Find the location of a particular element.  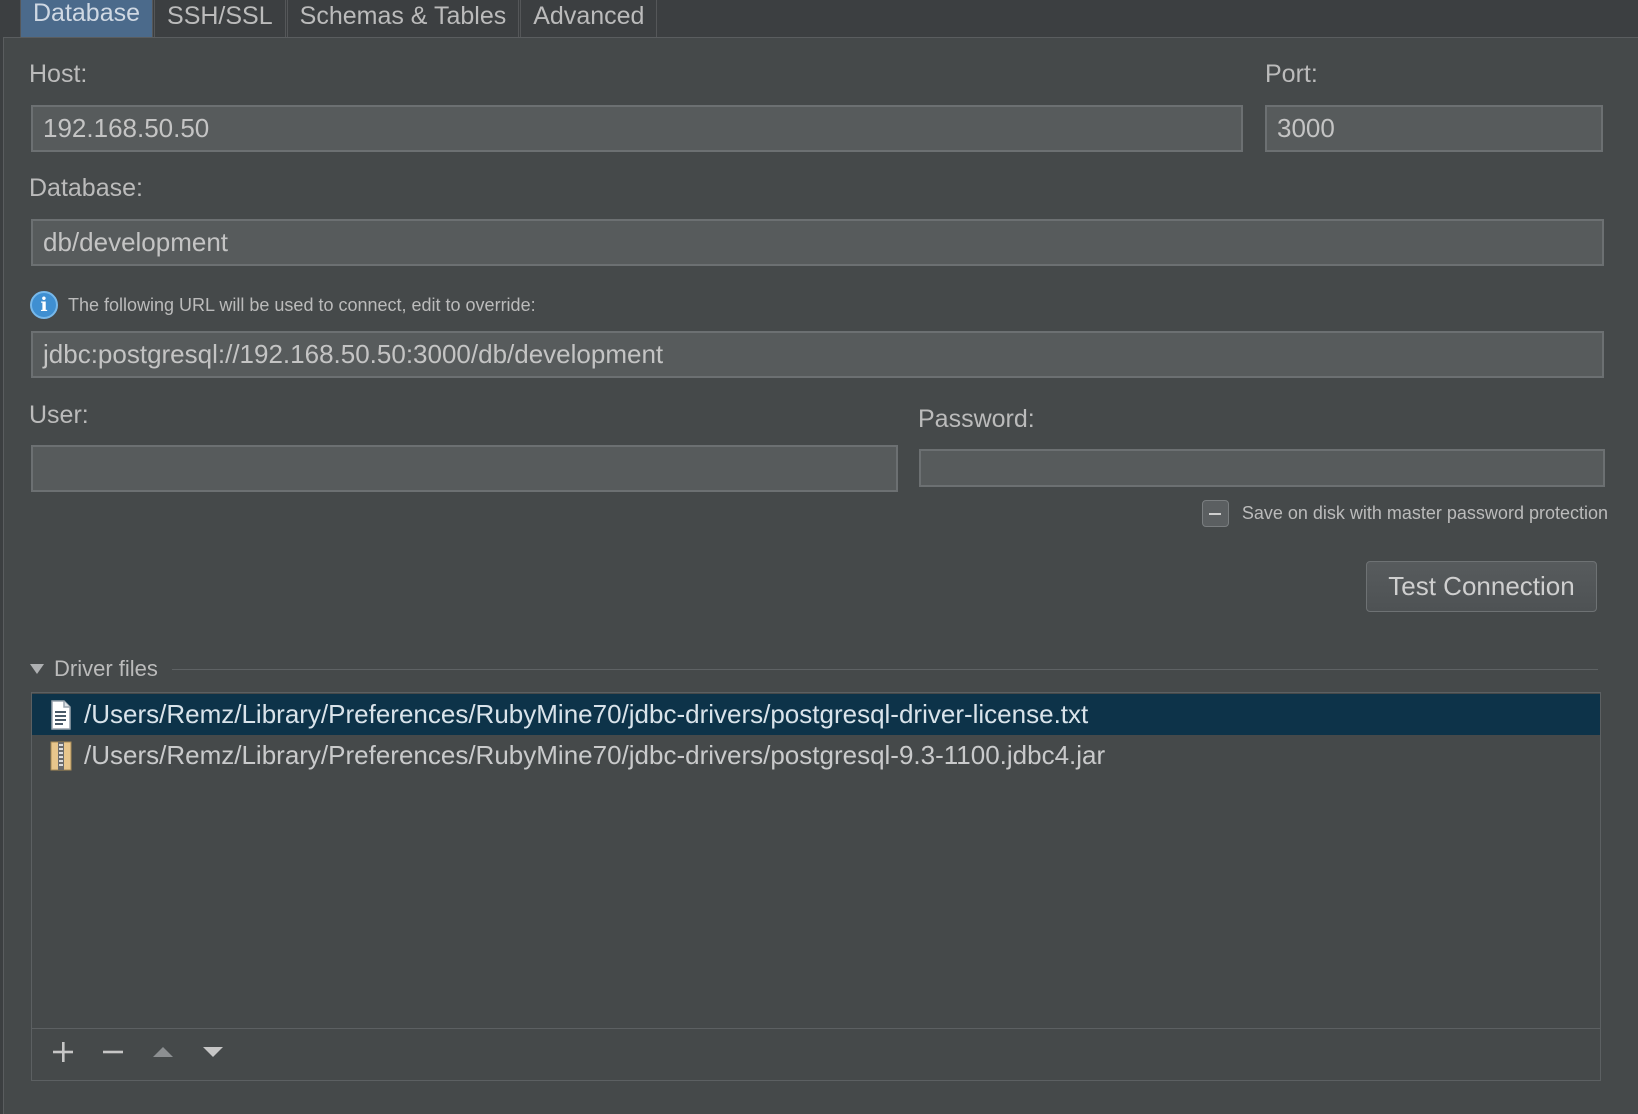

driver-files-section-header: Driver files is located at coordinates (814, 669).